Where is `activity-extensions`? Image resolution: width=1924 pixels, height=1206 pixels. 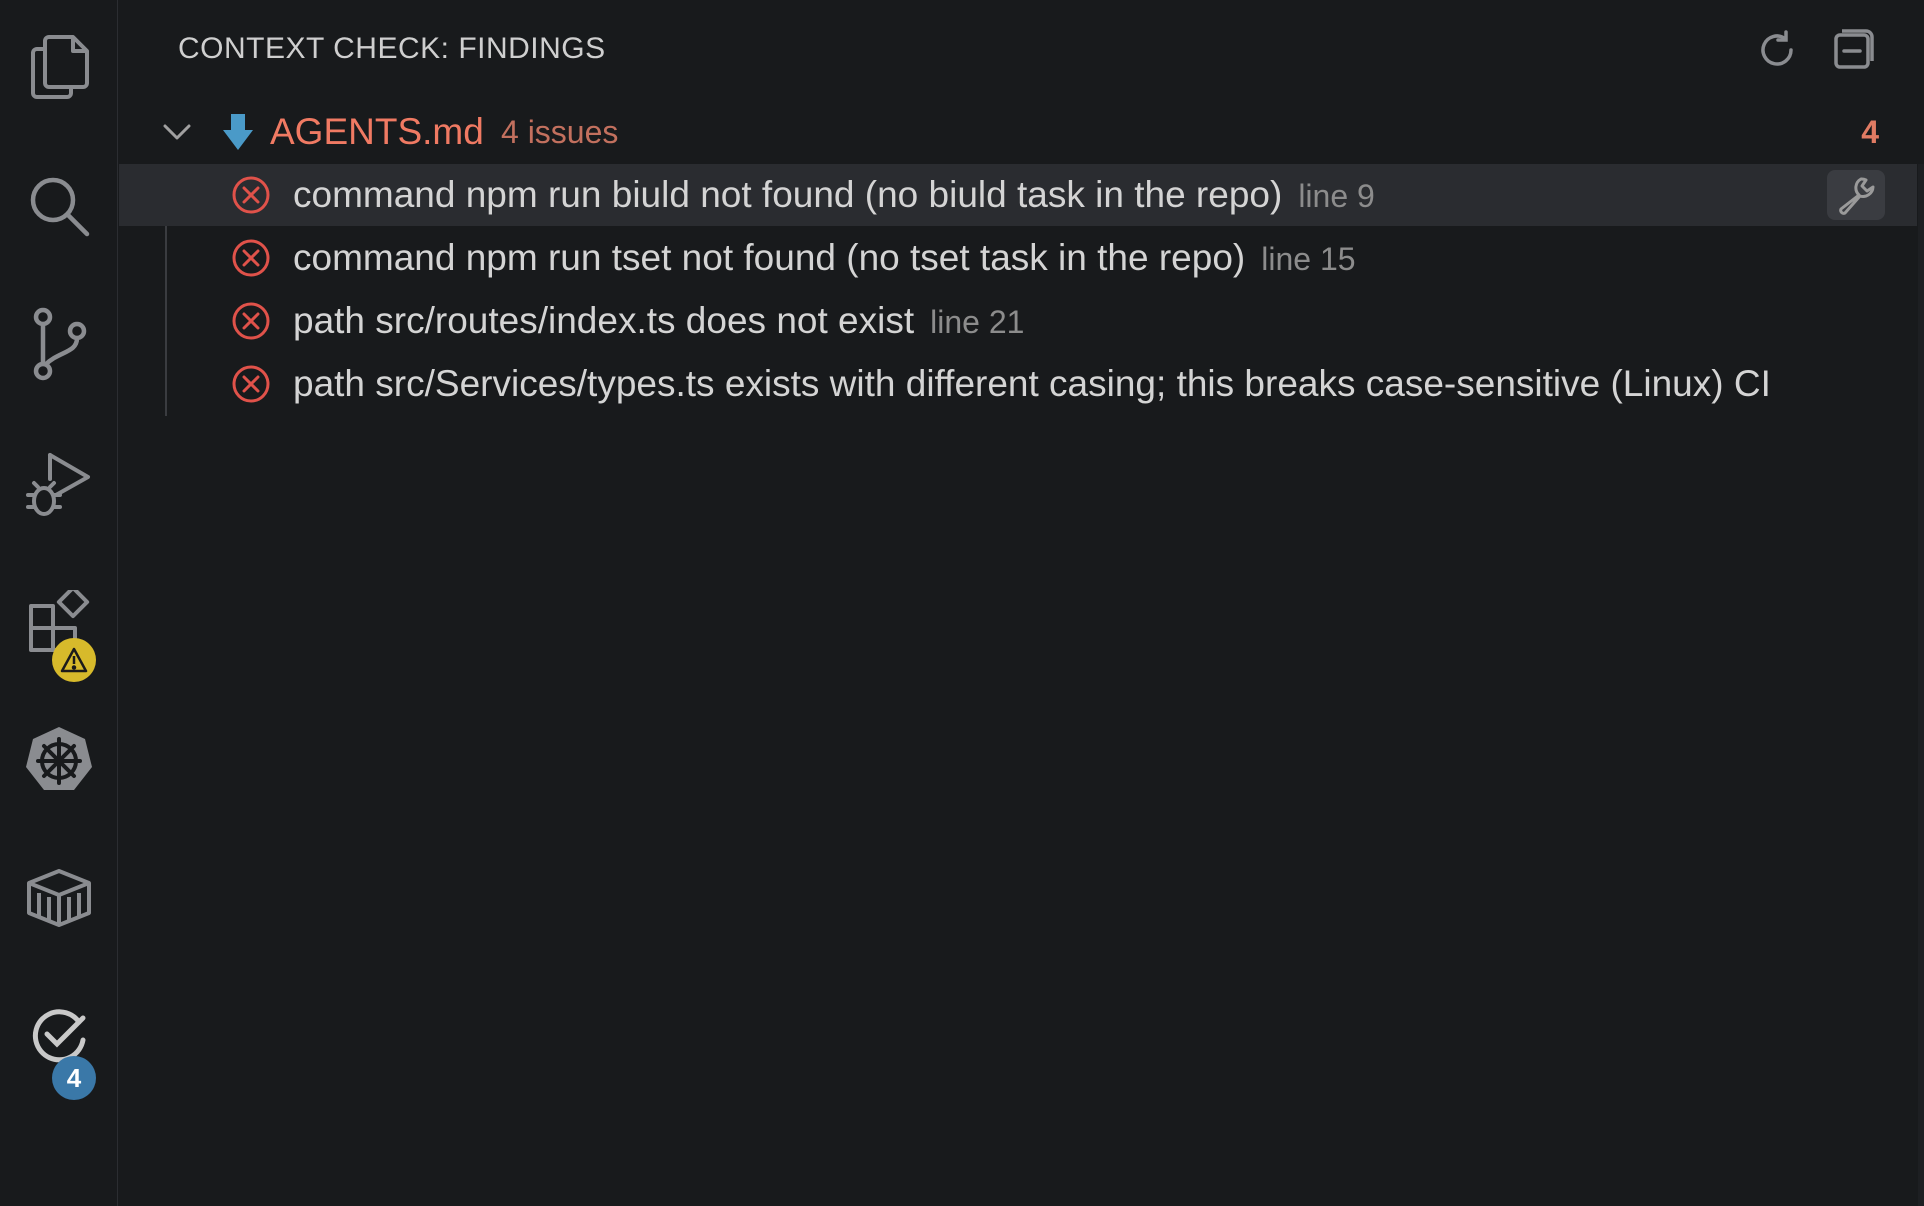 activity-extensions is located at coordinates (59, 622).